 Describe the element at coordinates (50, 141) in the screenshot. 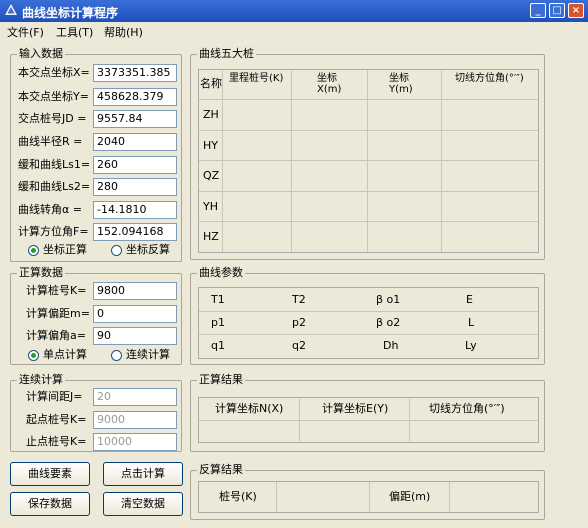

I see `input-label: 曲线半径R =` at that location.